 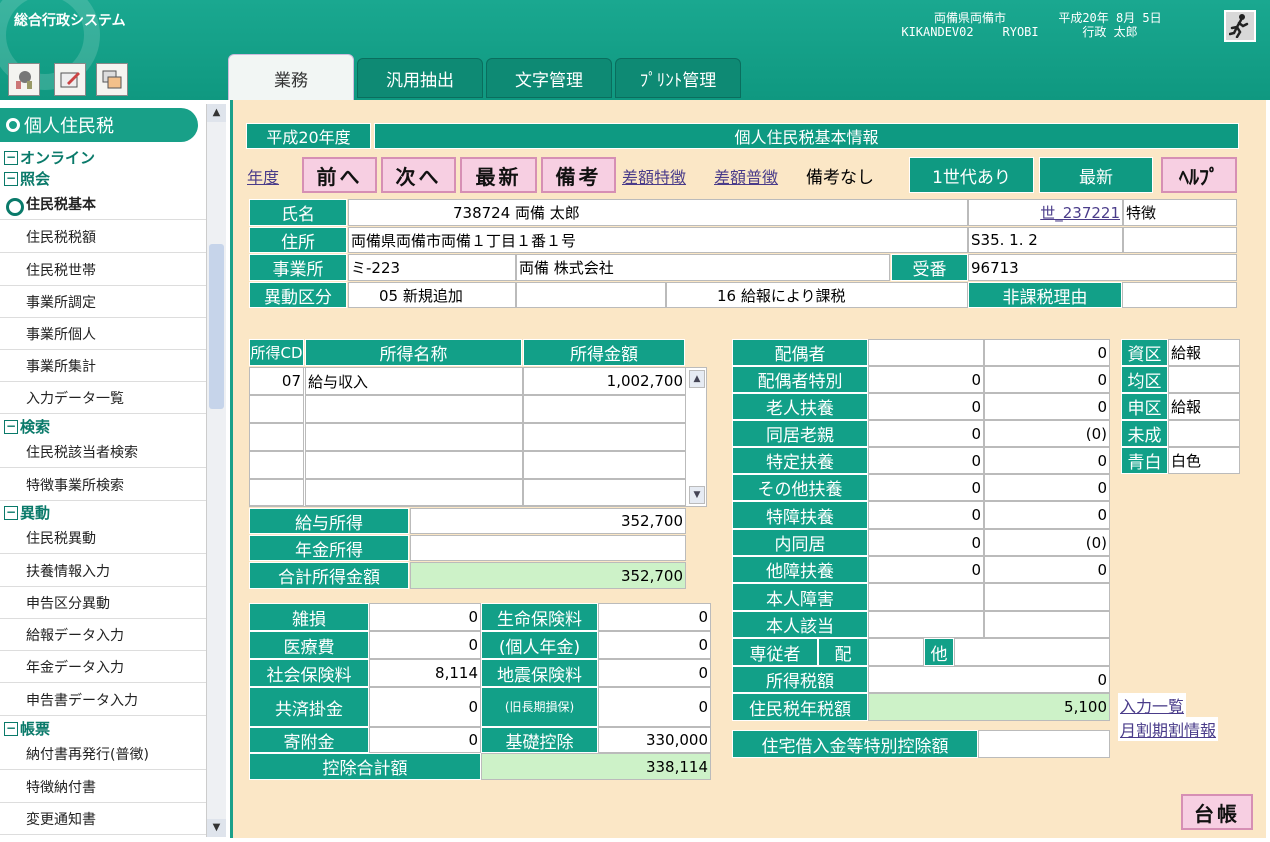 I want to click on sidebar-item: 年金データ入力, so click(x=103, y=667).